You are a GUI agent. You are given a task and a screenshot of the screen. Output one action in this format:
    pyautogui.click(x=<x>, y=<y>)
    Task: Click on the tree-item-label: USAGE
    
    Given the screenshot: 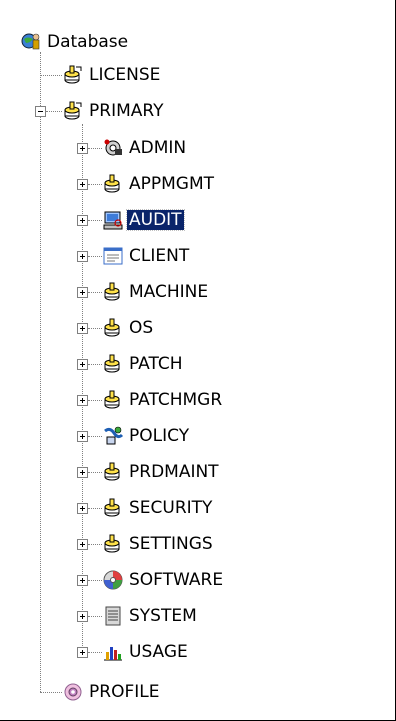 What is the action you would take?
    pyautogui.click(x=158, y=652)
    